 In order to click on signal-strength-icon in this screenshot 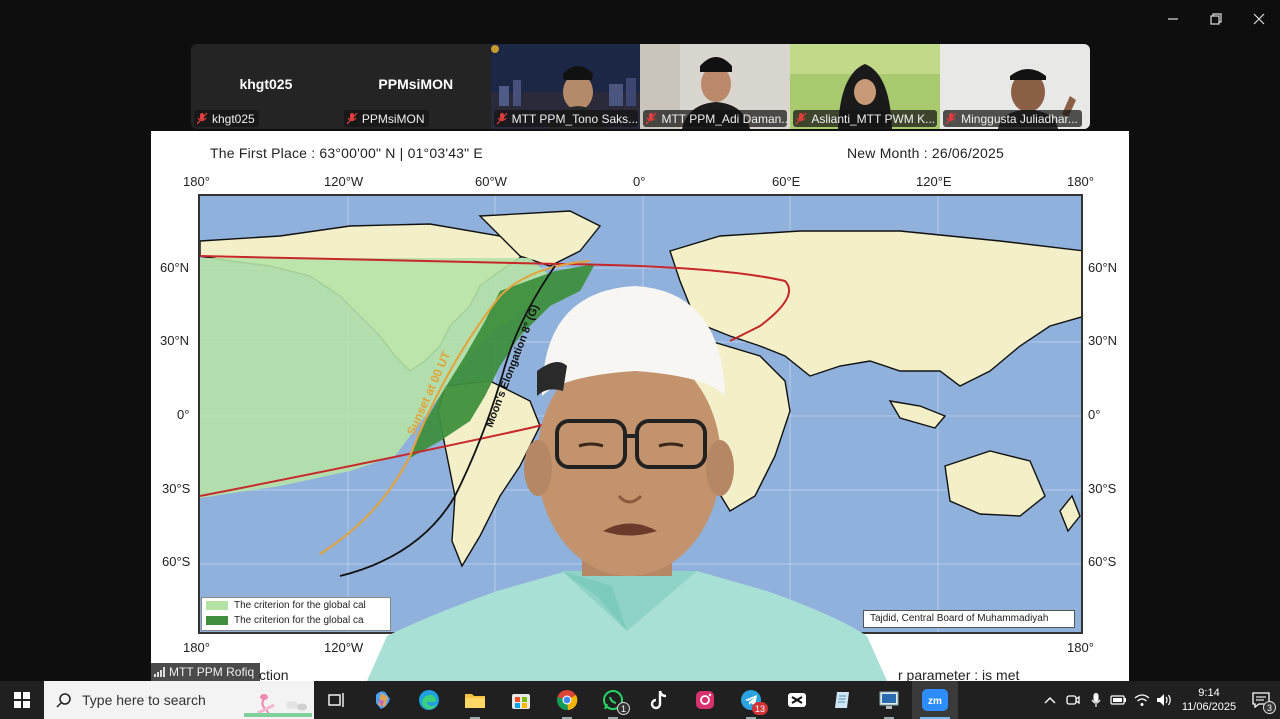, I will do `click(159, 672)`.